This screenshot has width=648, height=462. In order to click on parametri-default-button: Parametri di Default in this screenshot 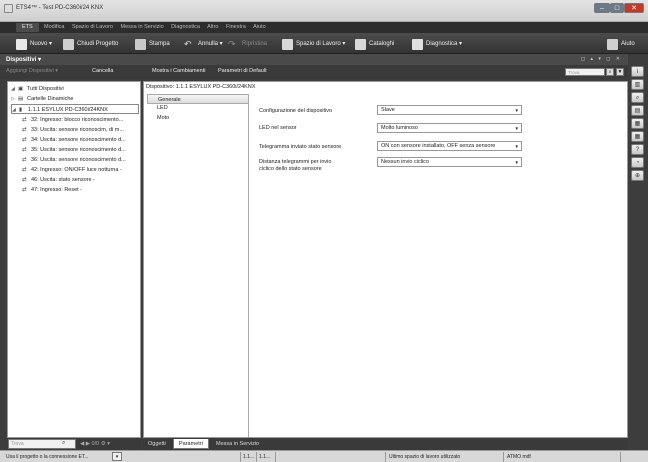, I will do `click(242, 71)`.